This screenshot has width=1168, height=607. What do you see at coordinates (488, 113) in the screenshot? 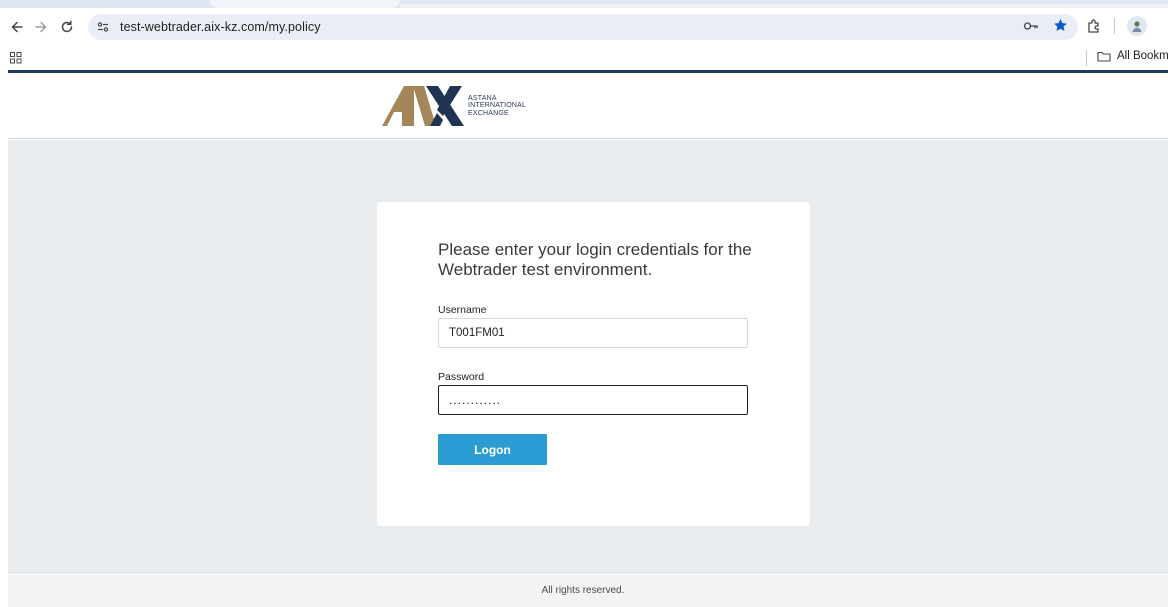
I see `logo-line-3: EXCHANGE` at bounding box center [488, 113].